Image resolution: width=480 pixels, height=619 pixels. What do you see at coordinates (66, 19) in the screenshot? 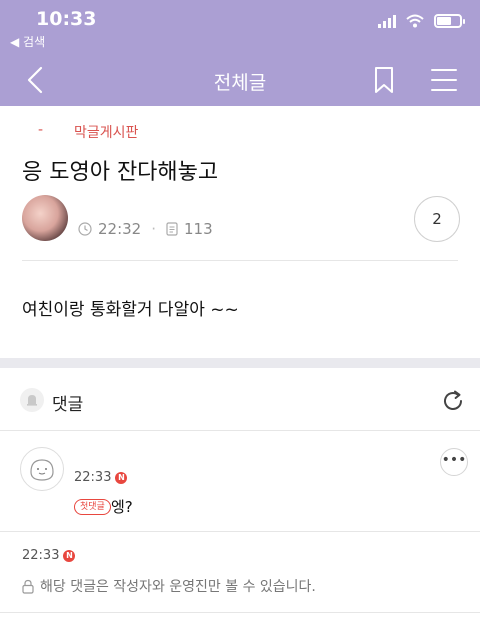
I see `status-time: 10:33` at bounding box center [66, 19].